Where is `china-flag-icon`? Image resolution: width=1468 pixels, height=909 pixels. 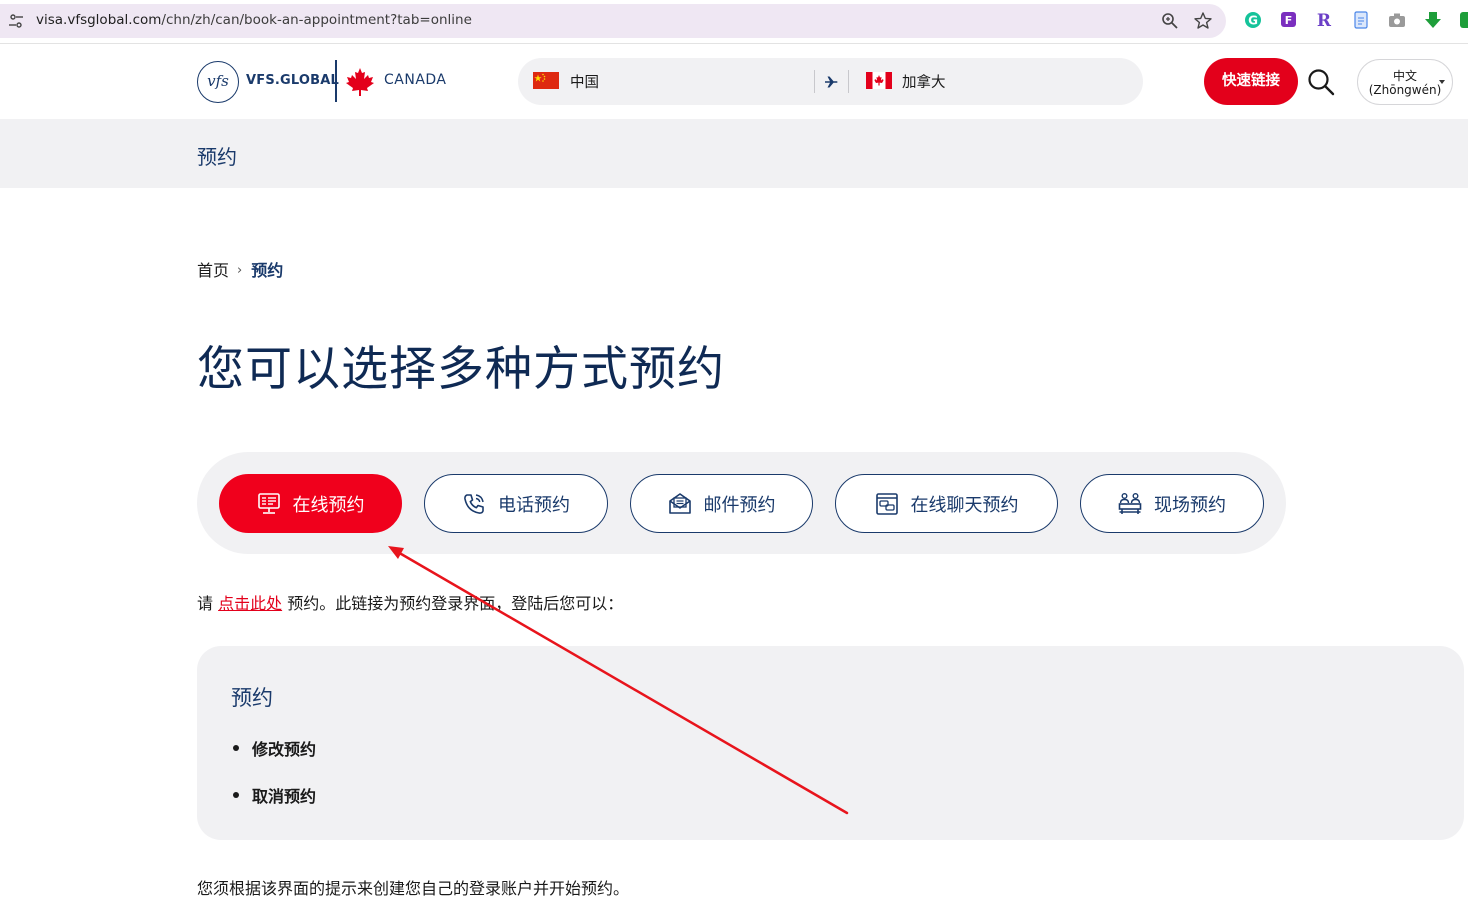 china-flag-icon is located at coordinates (546, 80).